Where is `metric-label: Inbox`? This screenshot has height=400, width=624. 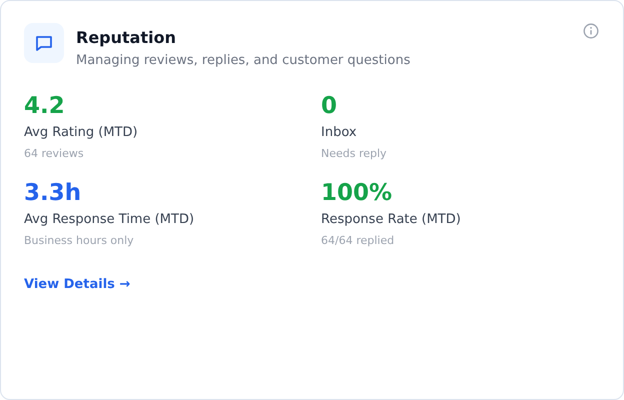 metric-label: Inbox is located at coordinates (339, 132).